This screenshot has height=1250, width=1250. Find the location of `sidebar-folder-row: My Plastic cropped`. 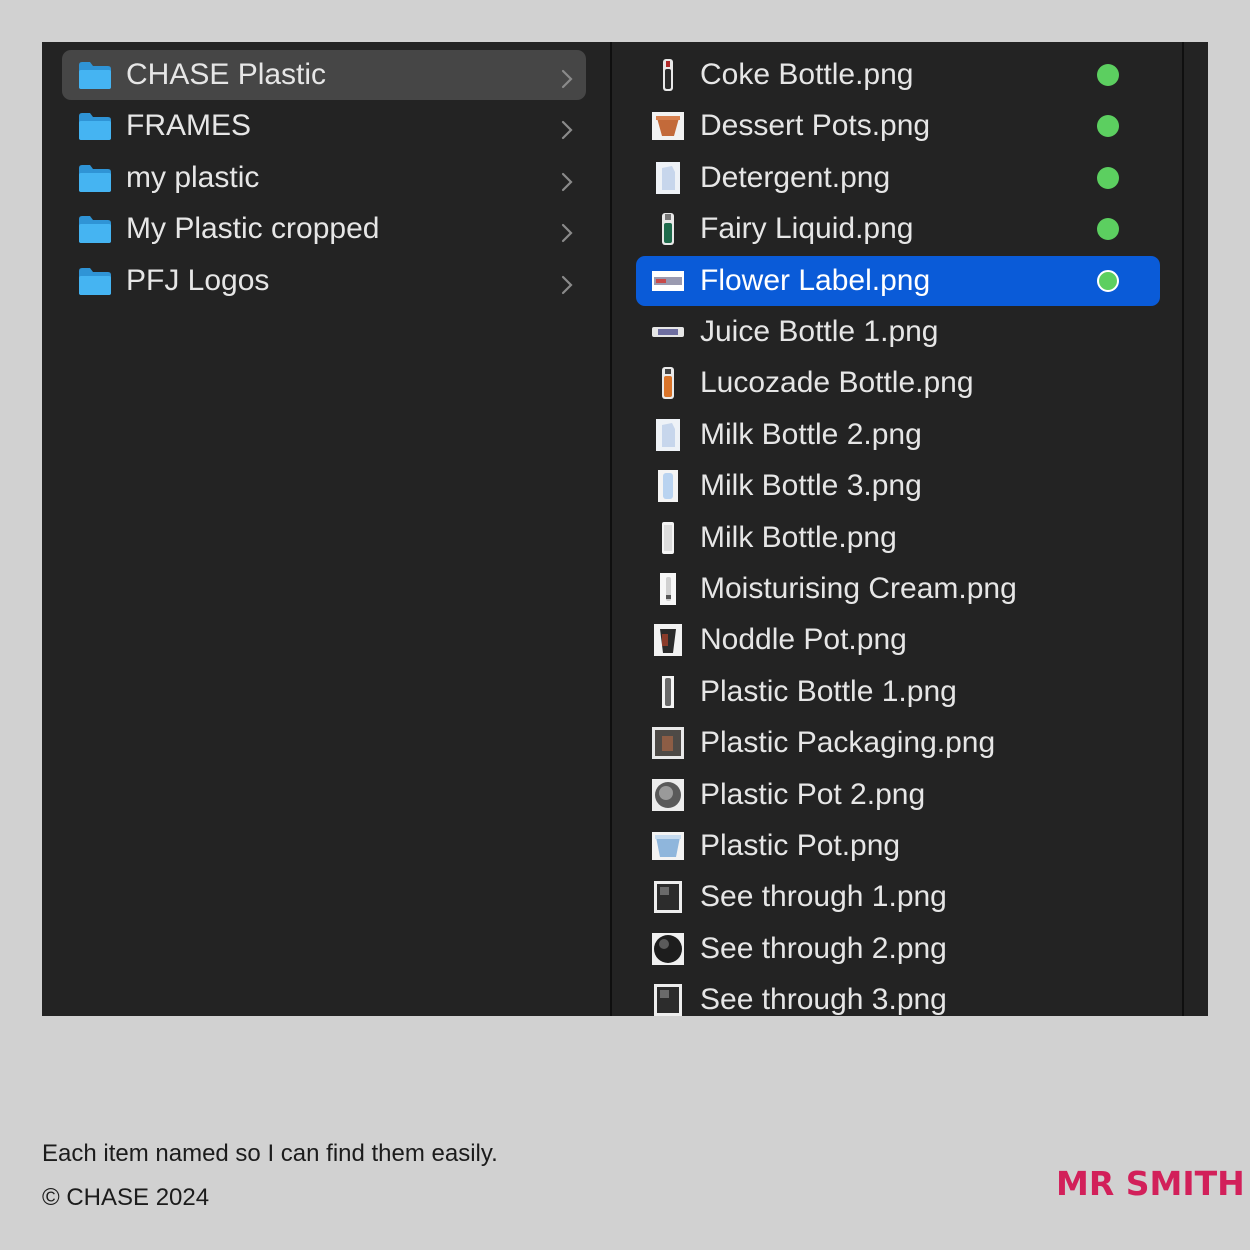

sidebar-folder-row: My Plastic cropped is located at coordinates (324, 229).